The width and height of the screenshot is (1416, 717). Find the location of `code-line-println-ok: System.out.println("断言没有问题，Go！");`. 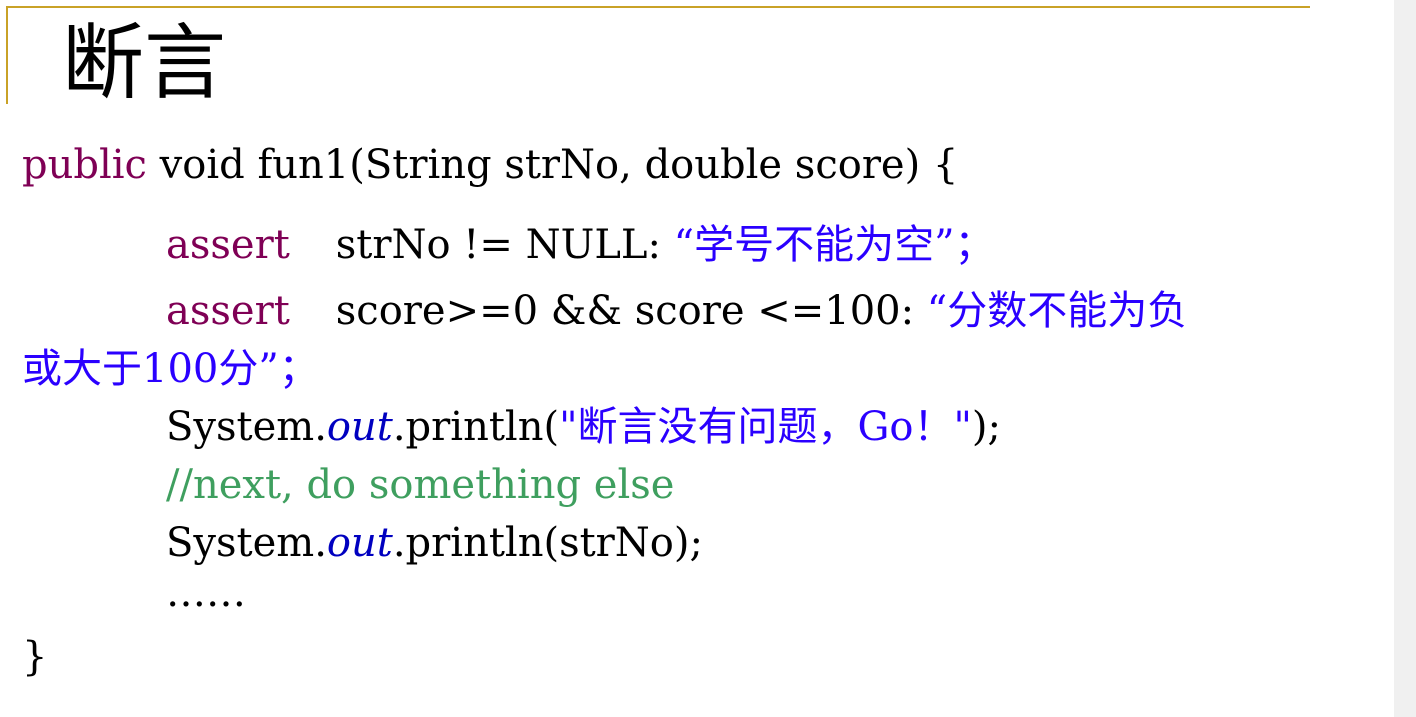

code-line-println-ok: System.out.println("断言没有问题，Go！"); is located at coordinates (583, 427).